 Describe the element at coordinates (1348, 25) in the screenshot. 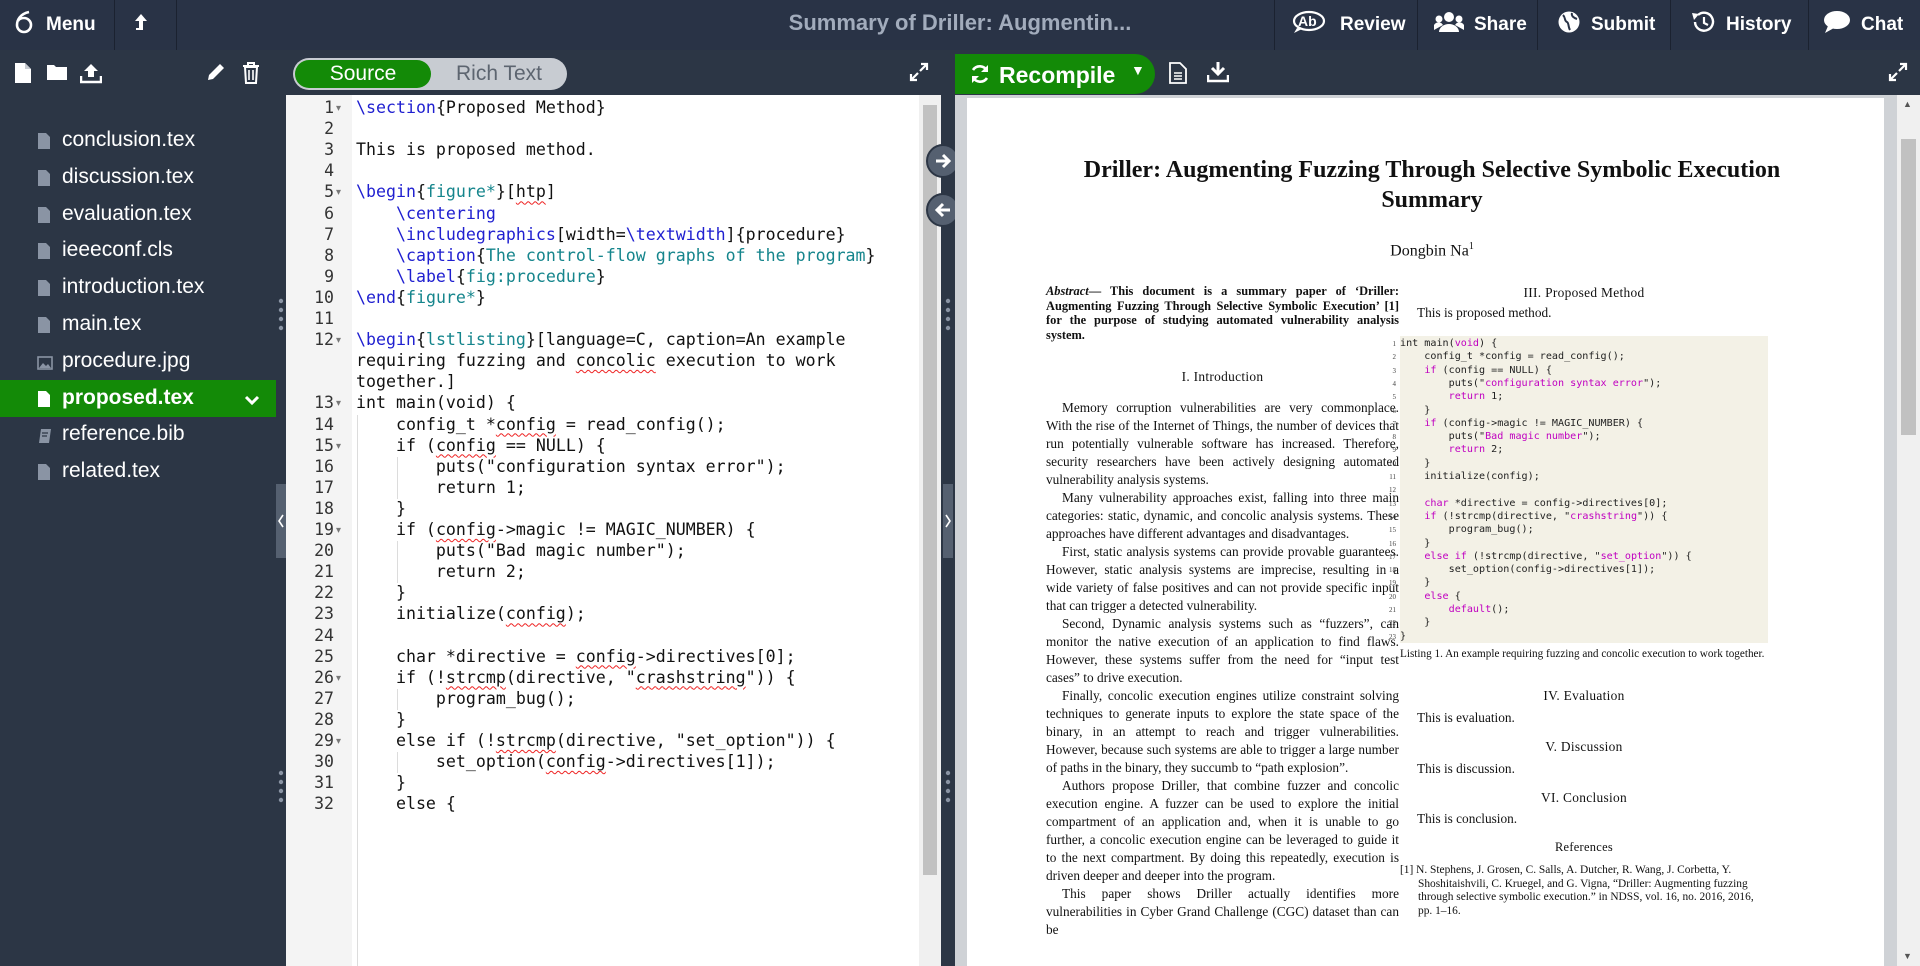

I see `review-button: Ab Review` at that location.